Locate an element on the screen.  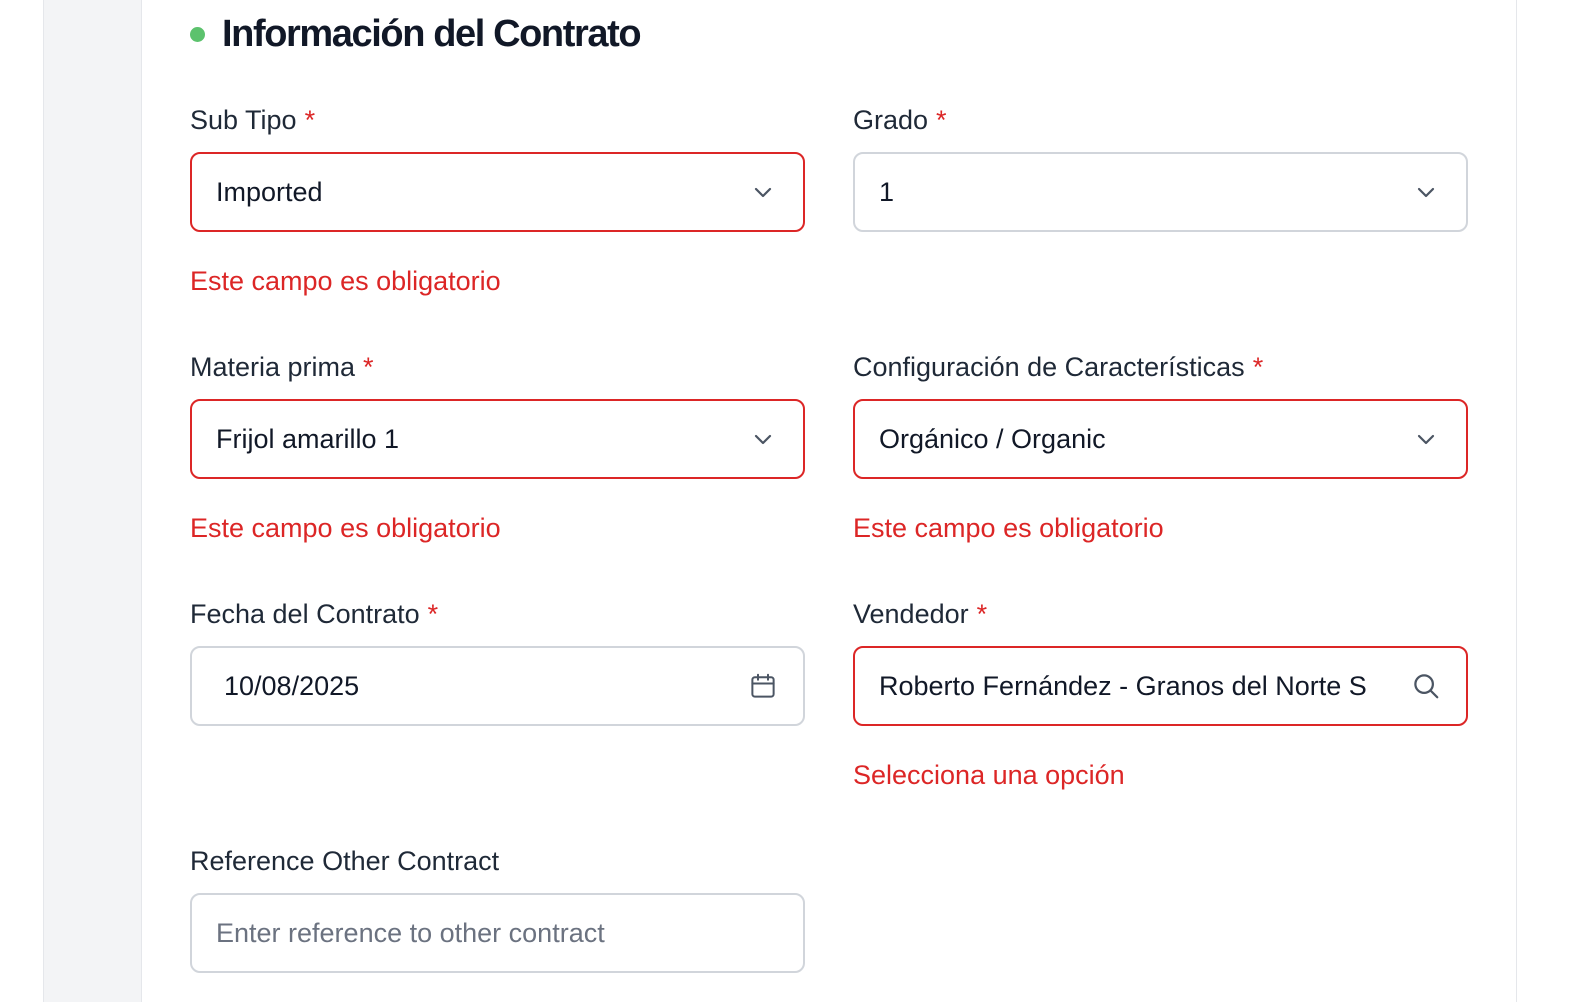
grado-select: 1 is located at coordinates (1160, 192).